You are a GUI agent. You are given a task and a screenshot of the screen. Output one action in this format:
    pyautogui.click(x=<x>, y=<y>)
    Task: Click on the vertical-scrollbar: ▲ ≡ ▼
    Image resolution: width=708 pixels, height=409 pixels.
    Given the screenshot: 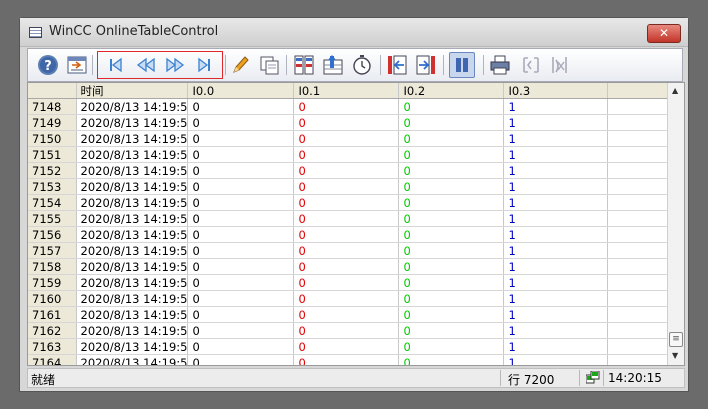 What is the action you would take?
    pyautogui.click(x=675, y=224)
    